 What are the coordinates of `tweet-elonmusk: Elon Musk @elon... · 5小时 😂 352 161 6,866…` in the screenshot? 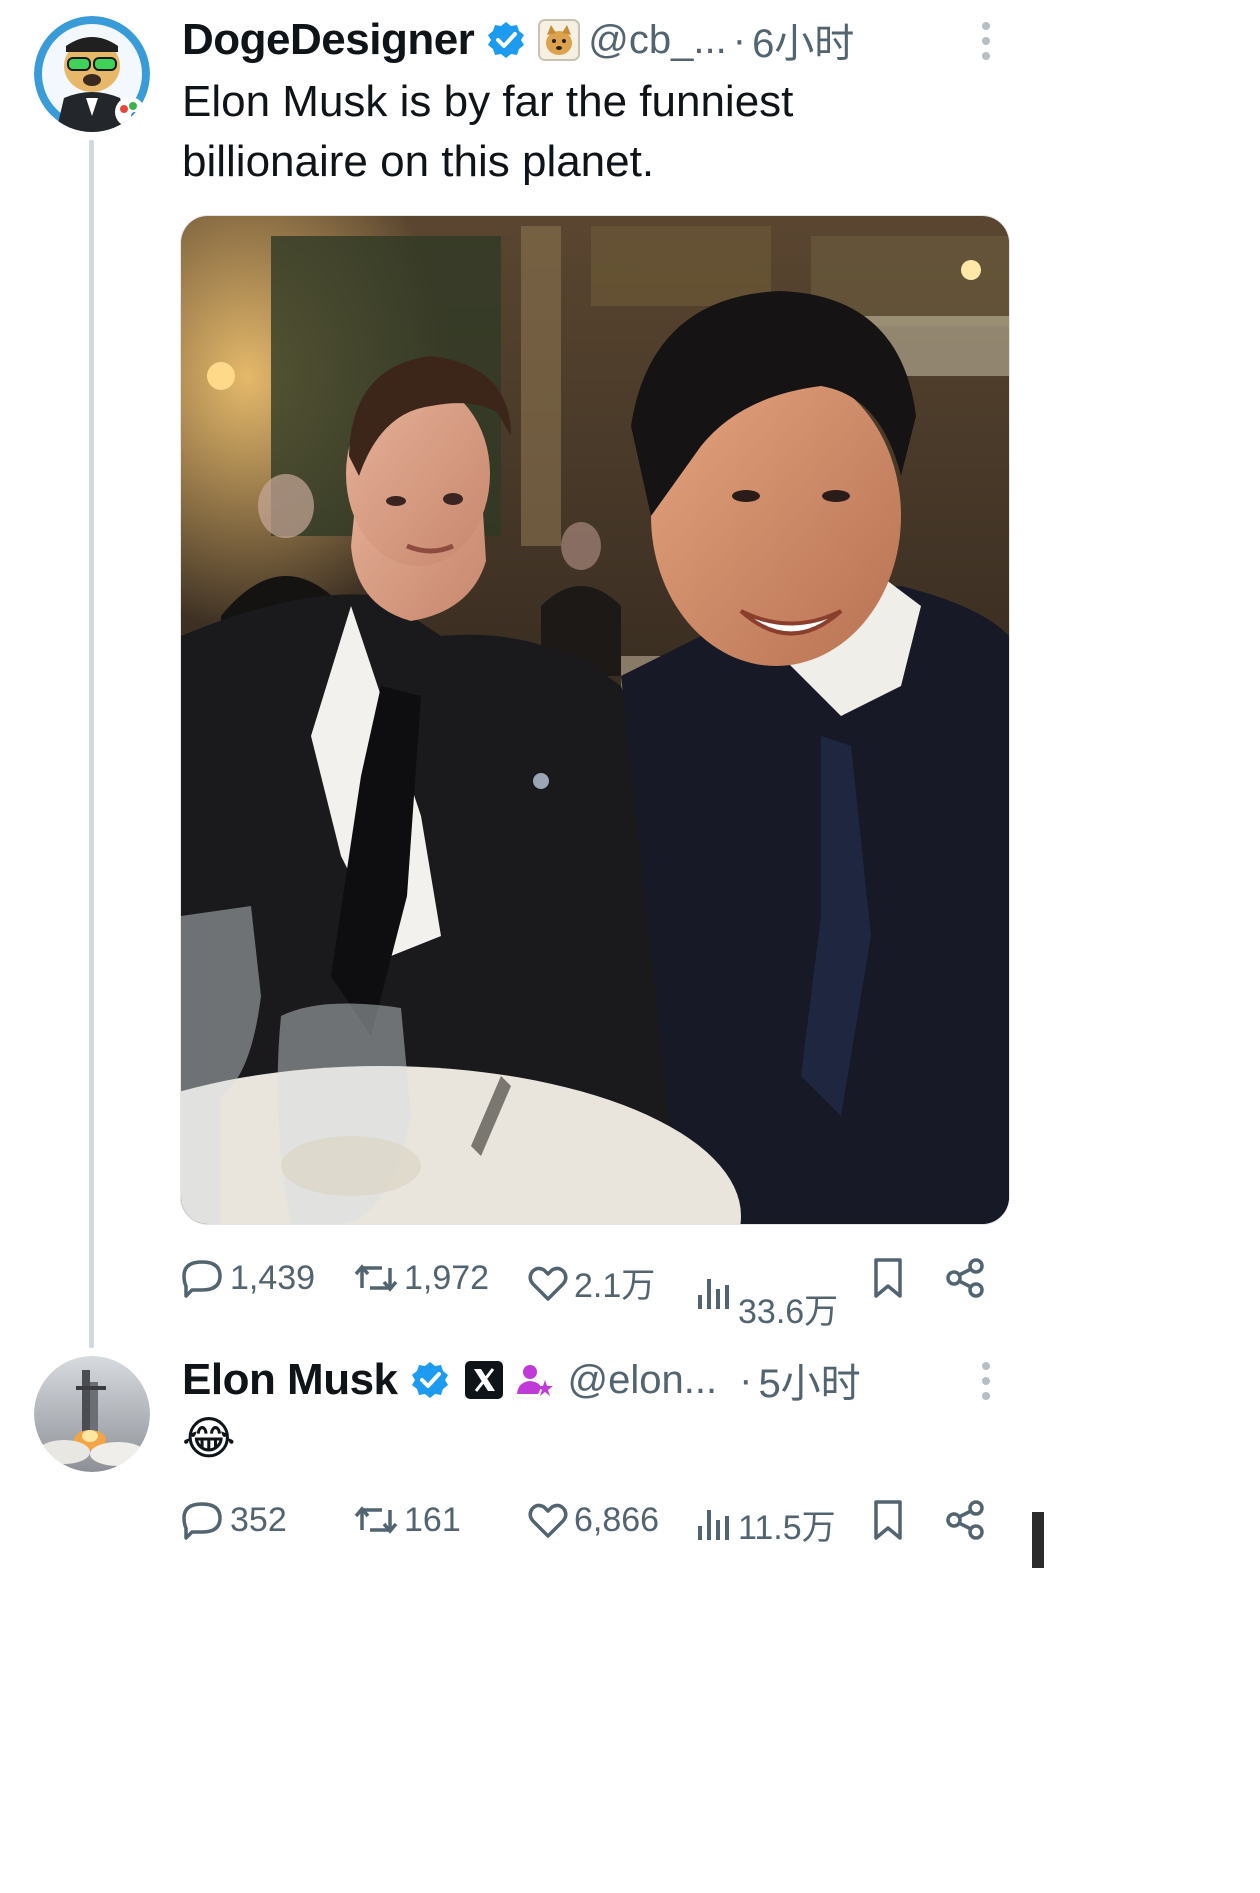 It's located at (522, 1454).